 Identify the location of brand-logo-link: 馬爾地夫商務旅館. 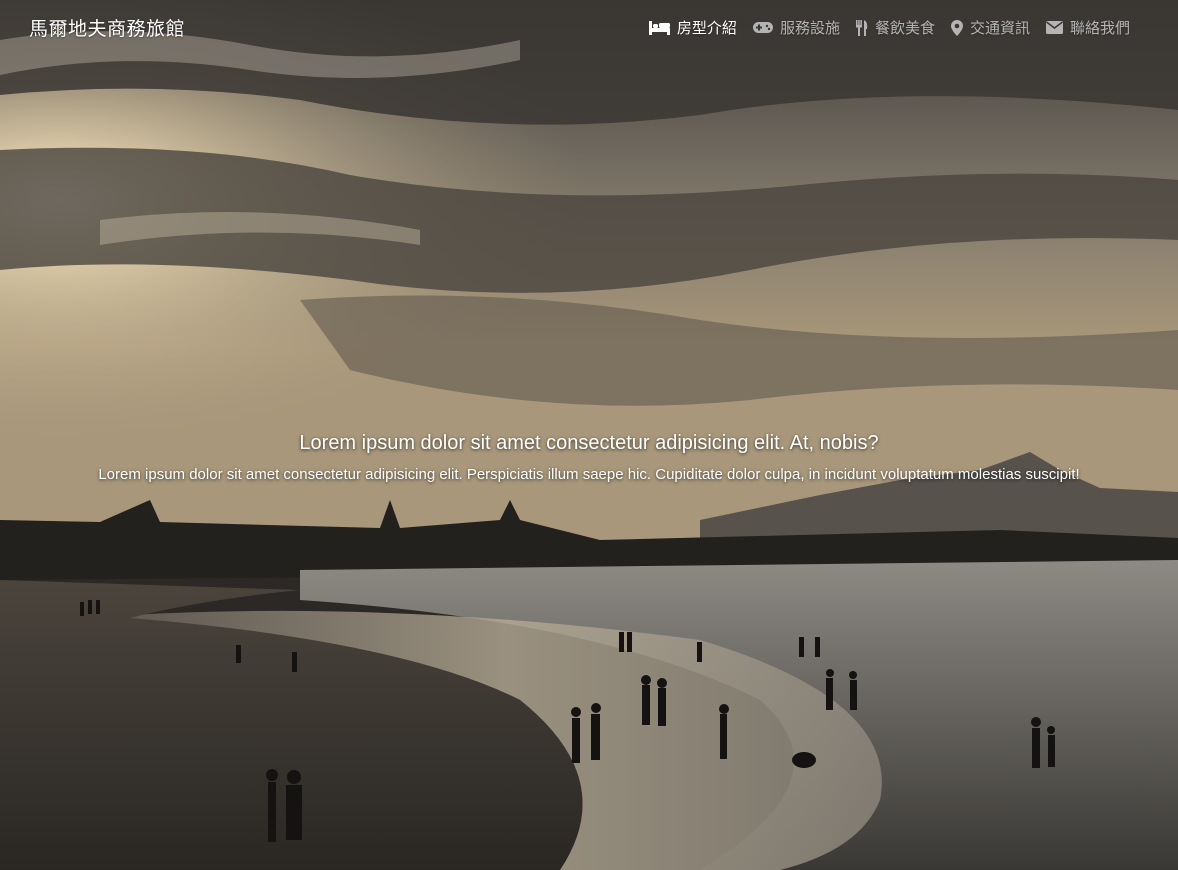
(107, 27).